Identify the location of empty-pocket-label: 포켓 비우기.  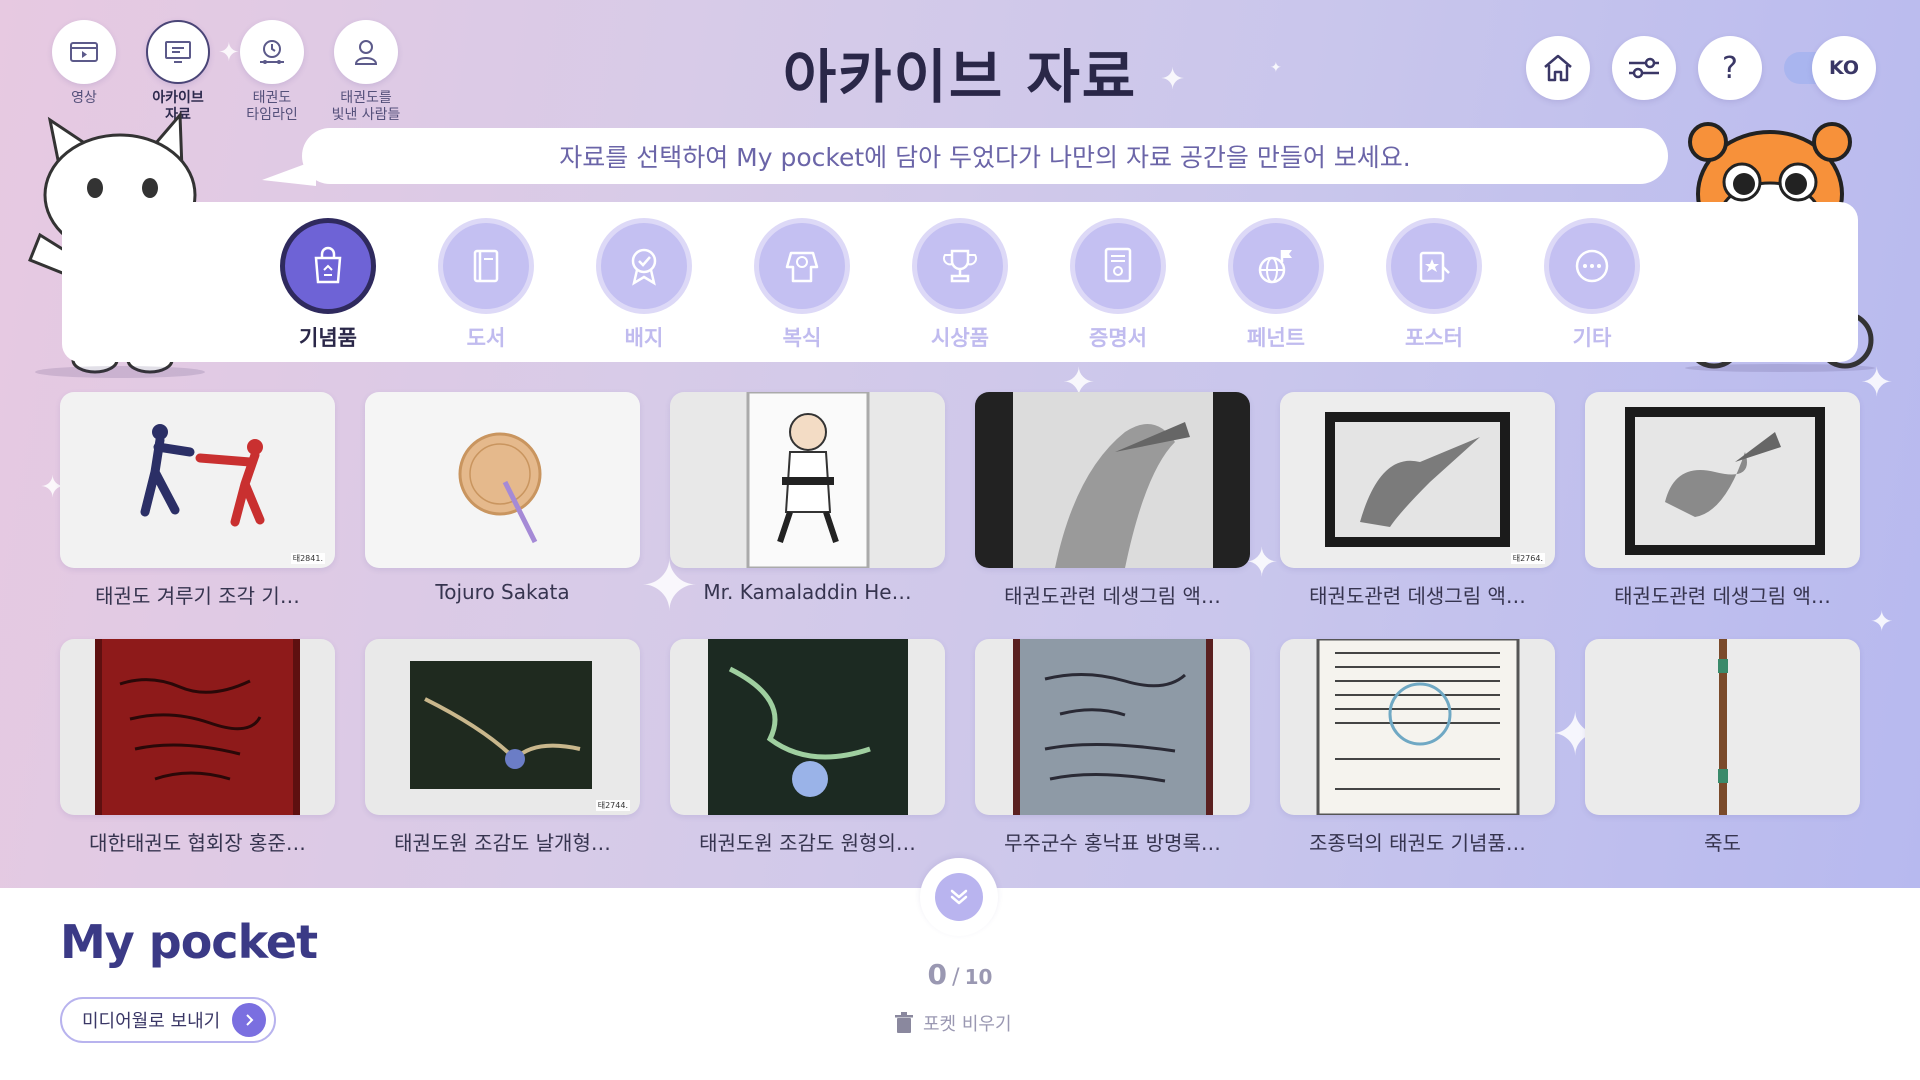
(967, 1024).